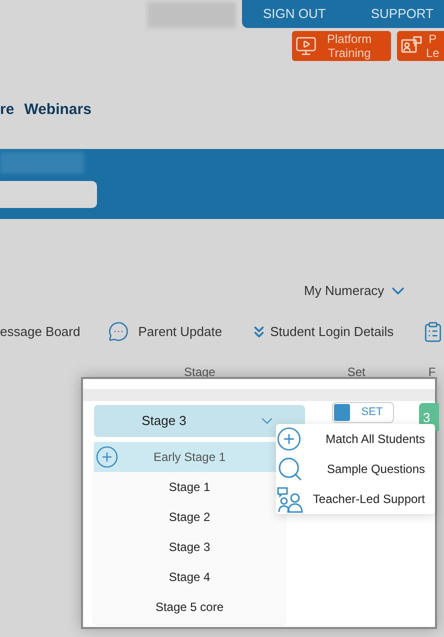 The image size is (444, 637). I want to click on top-link: SUPPORT, so click(402, 14).